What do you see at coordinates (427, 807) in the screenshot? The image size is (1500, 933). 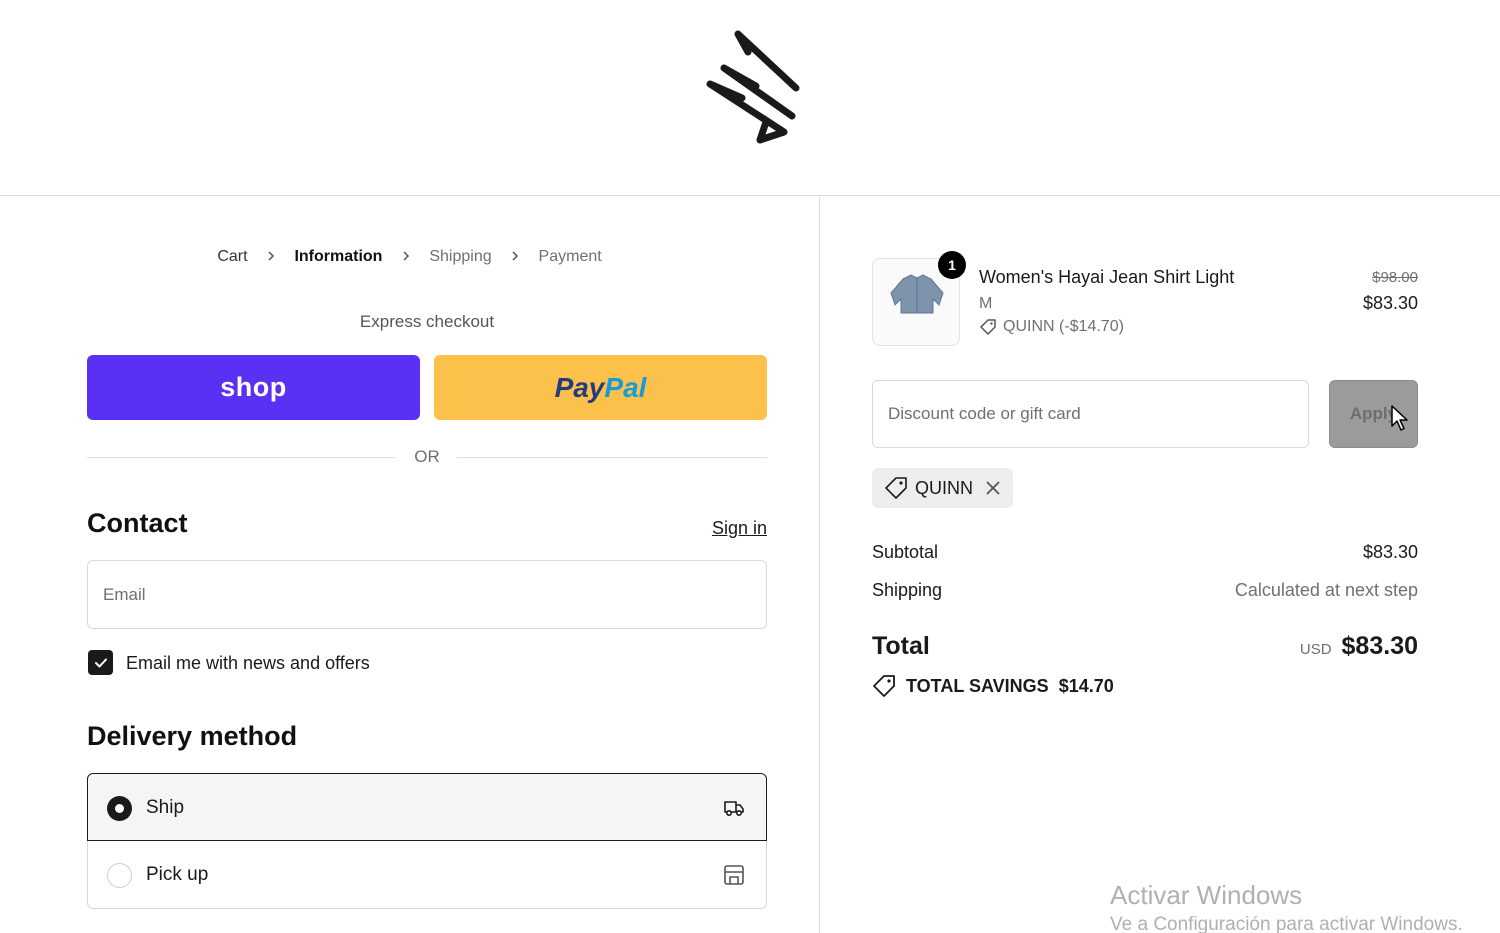 I see `delivery-option-ship: Ship` at bounding box center [427, 807].